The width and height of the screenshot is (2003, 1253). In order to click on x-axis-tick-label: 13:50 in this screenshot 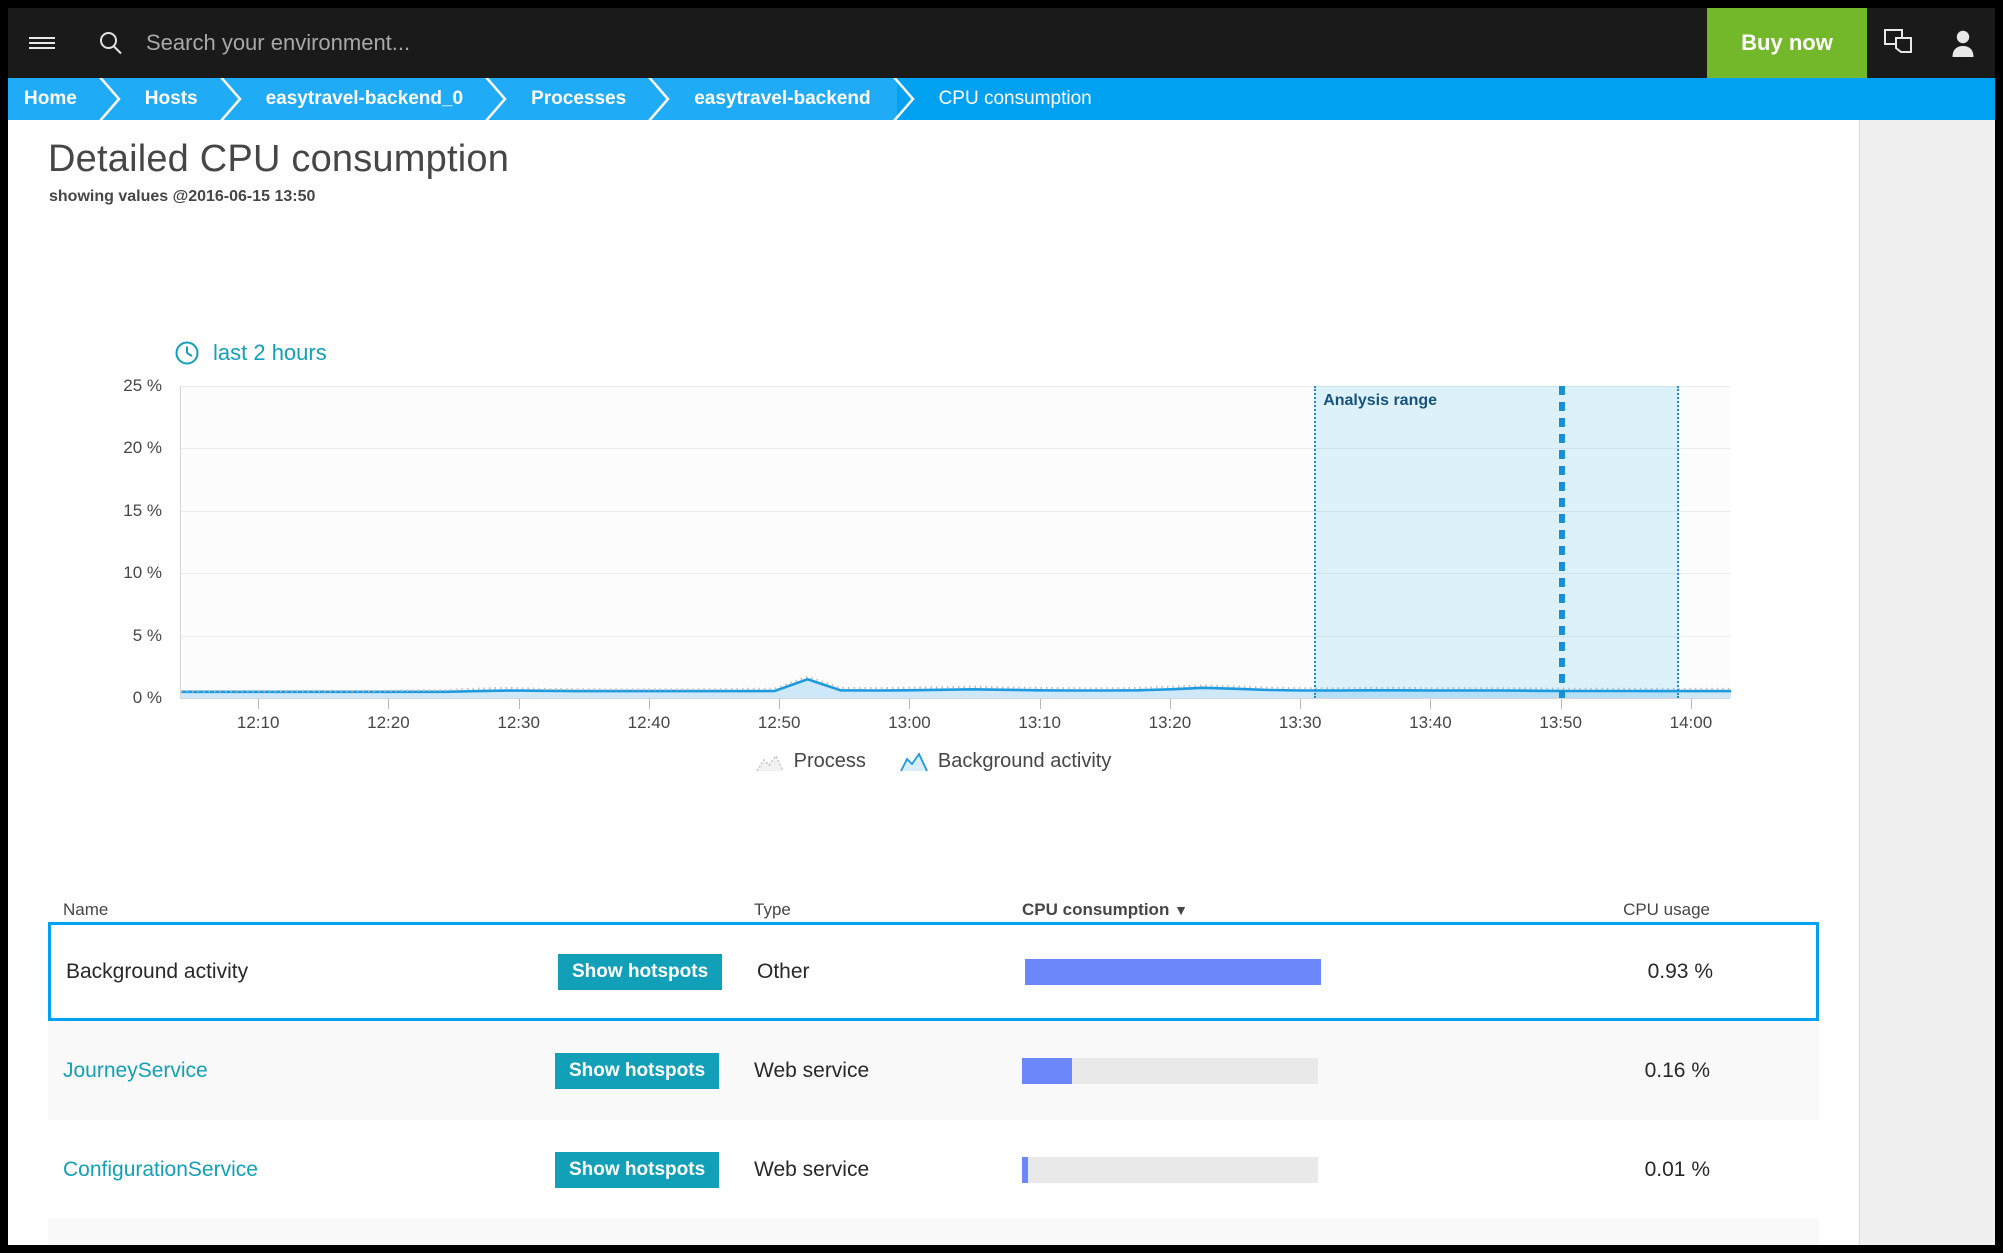, I will do `click(1560, 722)`.